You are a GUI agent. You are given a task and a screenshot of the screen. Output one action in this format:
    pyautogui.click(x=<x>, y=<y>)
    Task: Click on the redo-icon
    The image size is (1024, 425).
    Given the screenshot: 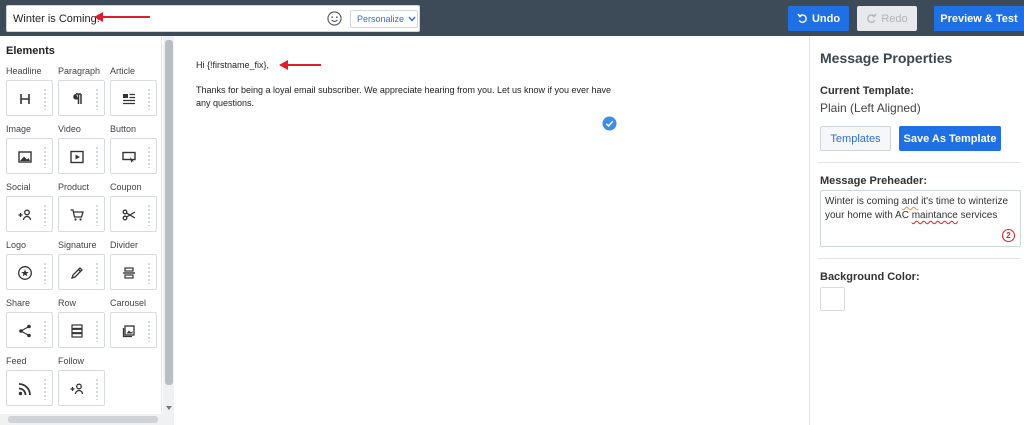 What is the action you would take?
    pyautogui.click(x=872, y=18)
    